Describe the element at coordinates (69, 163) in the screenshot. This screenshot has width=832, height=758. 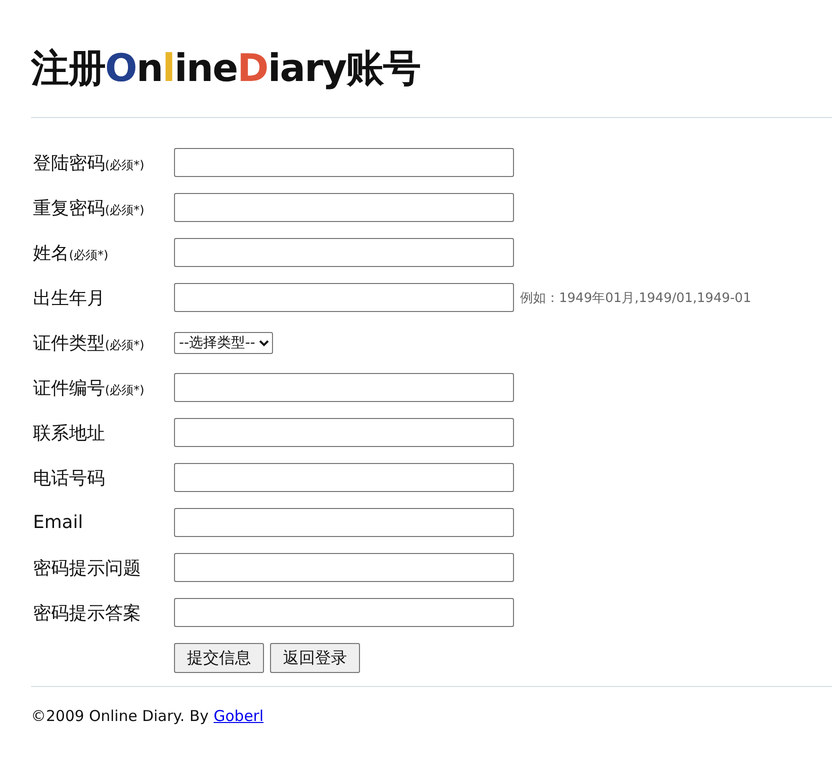
I see `field-label: 登陆密码` at that location.